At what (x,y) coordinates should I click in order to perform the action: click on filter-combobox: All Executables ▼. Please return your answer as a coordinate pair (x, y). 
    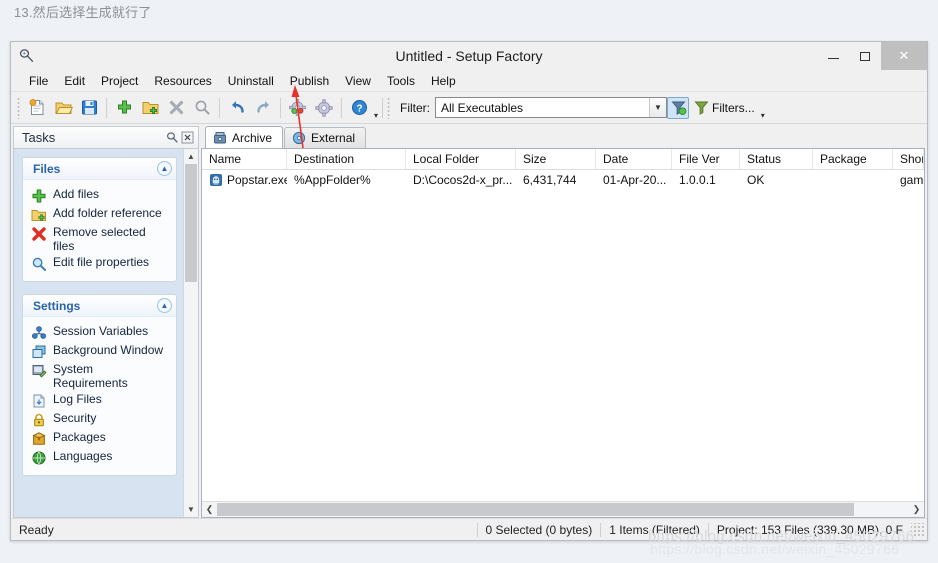
    Looking at the image, I should click on (551, 107).